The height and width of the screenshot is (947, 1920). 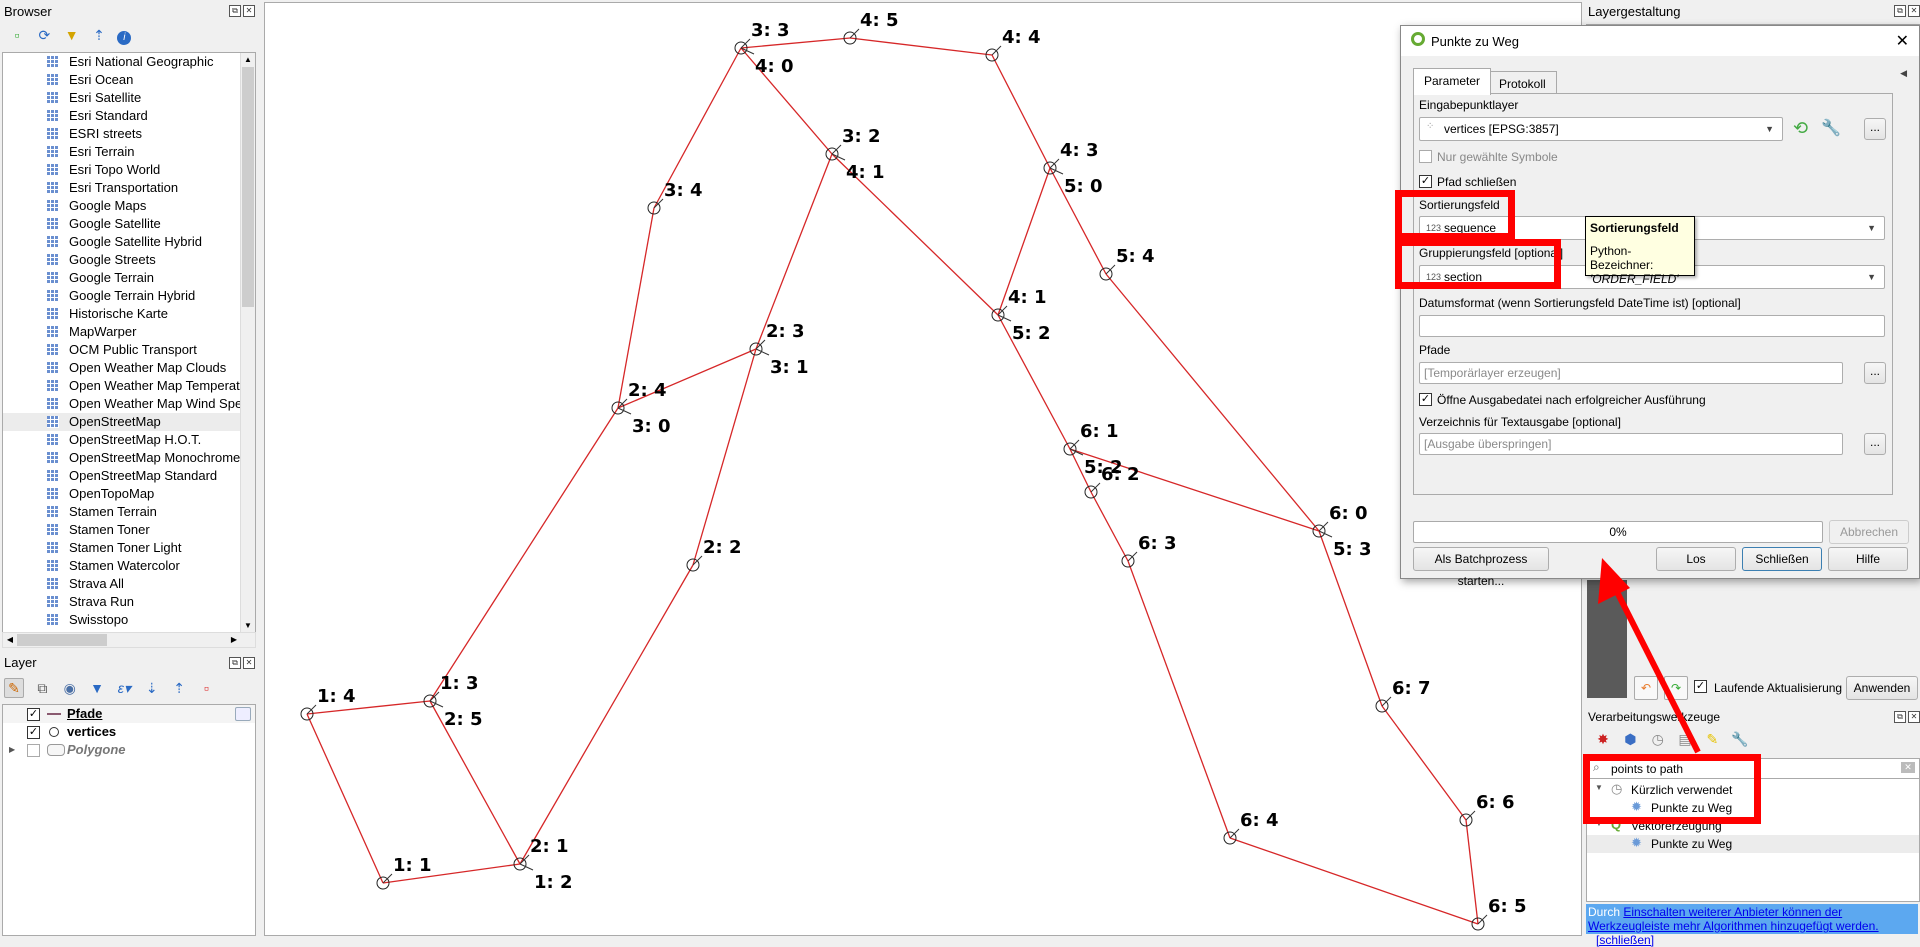 What do you see at coordinates (129, 530) in the screenshot?
I see `browser-item: Stamen Toner` at bounding box center [129, 530].